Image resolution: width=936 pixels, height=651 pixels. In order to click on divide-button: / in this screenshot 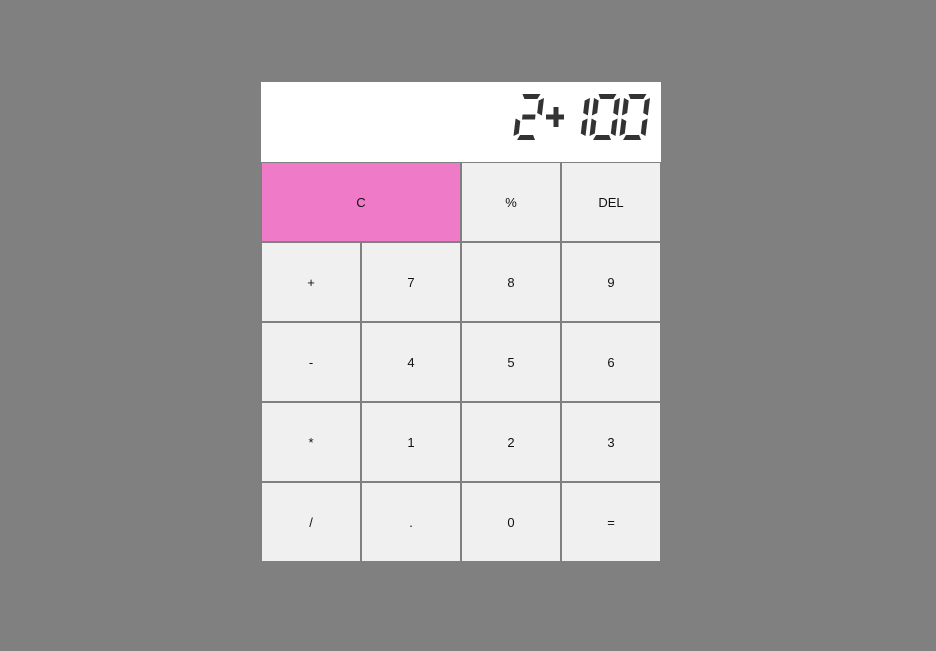, I will do `click(311, 522)`.